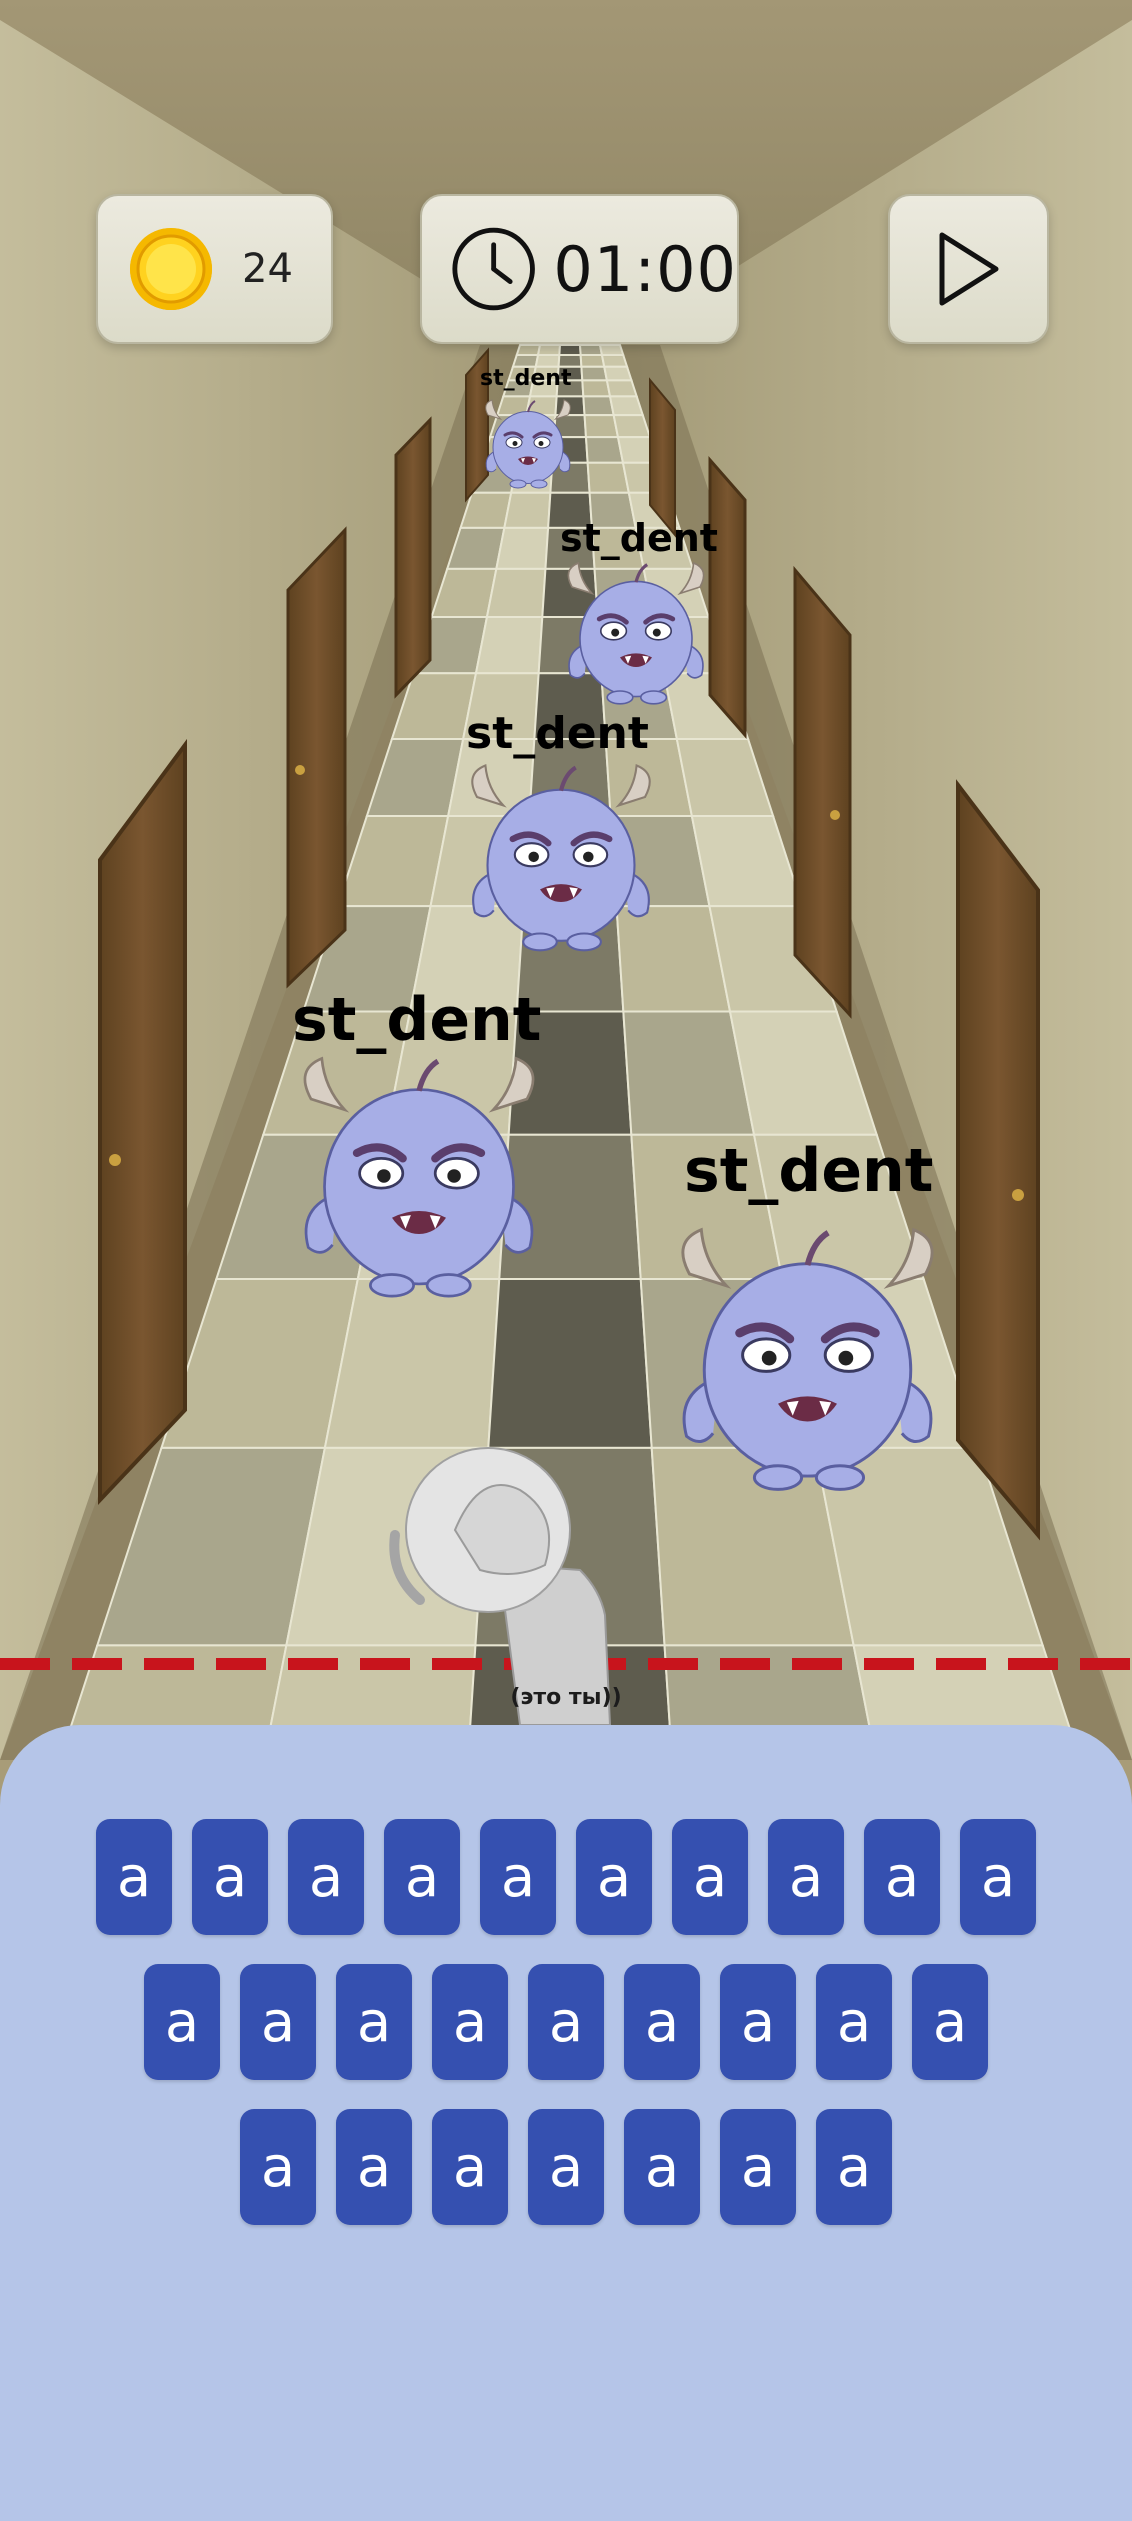 The height and width of the screenshot is (2521, 1132). I want to click on key-row-1: aaaaaaaaaa, so click(566, 1877).